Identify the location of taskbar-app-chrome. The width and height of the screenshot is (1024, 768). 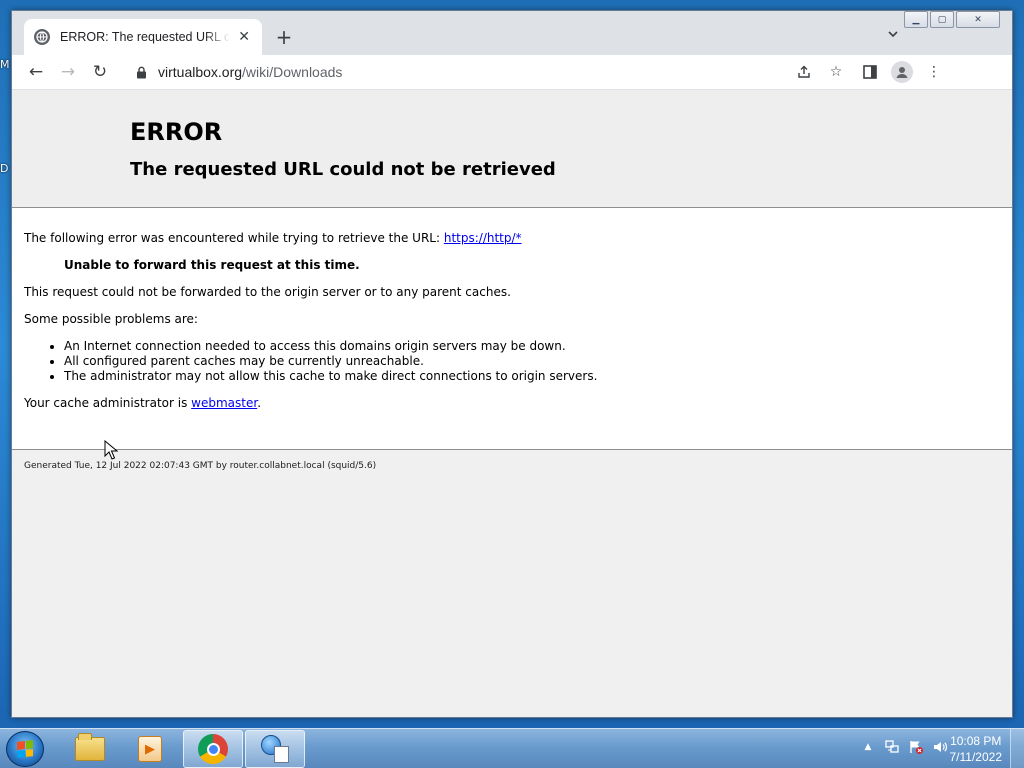
(213, 749).